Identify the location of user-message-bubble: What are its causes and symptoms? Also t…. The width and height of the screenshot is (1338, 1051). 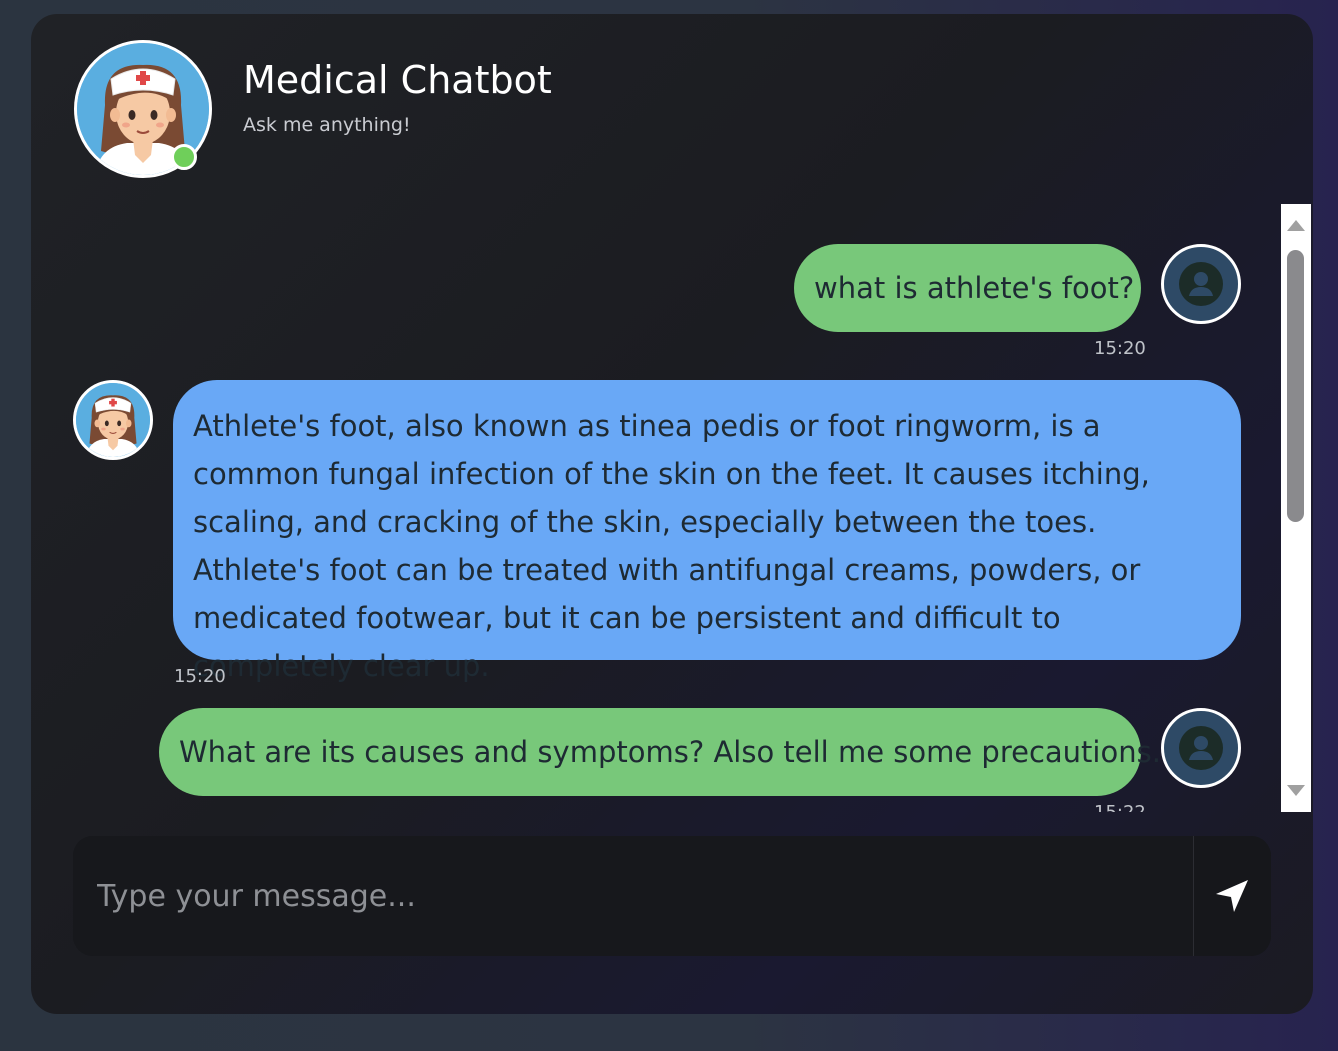
(660, 752).